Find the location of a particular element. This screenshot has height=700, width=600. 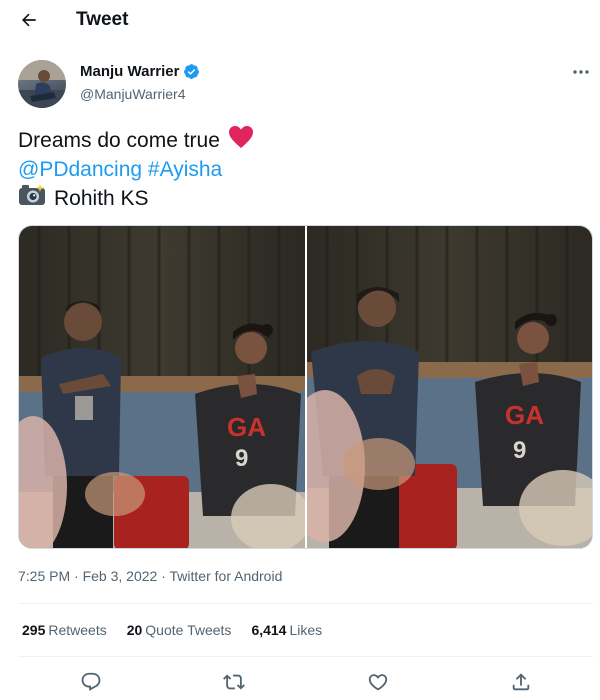

retweet-button is located at coordinates (234, 682).